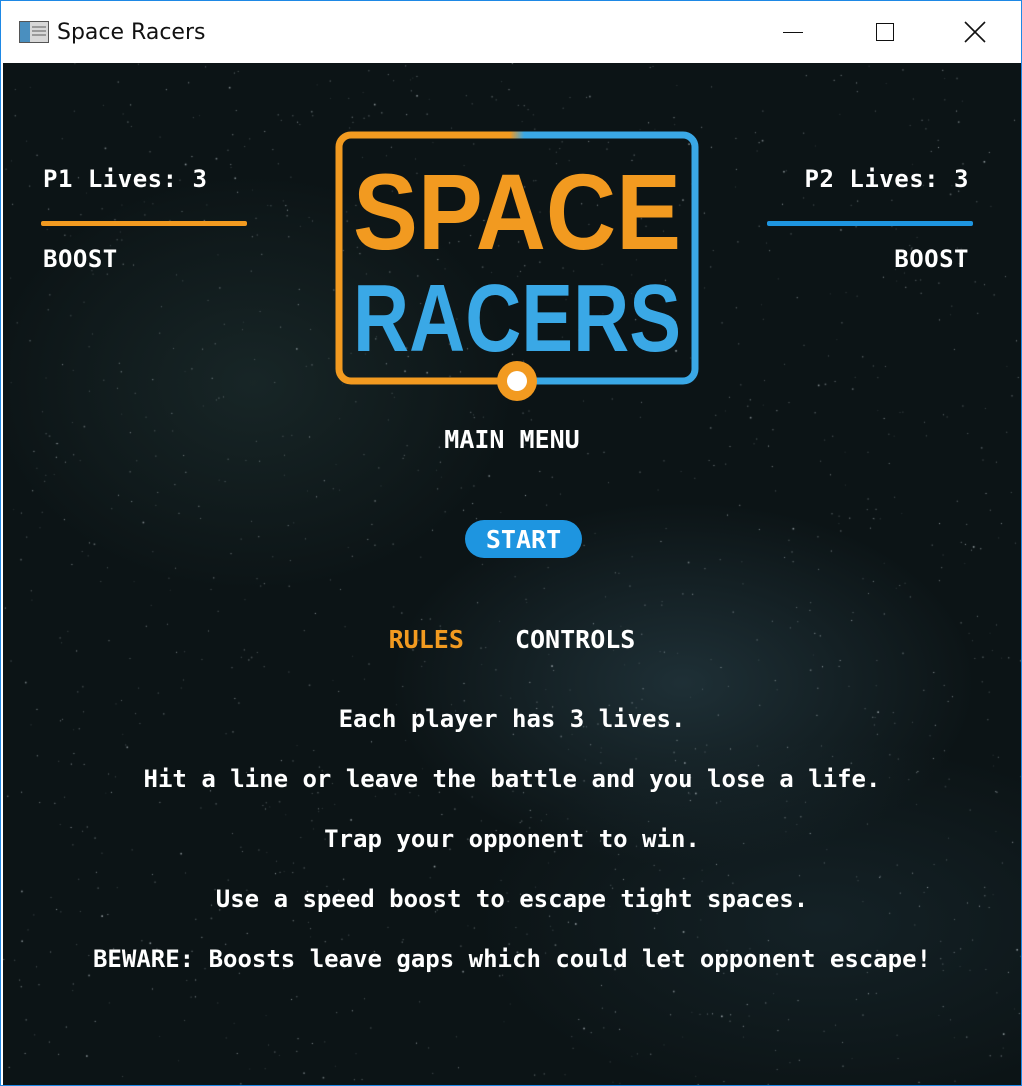  I want to click on tab-rules: RULES, so click(426, 639).